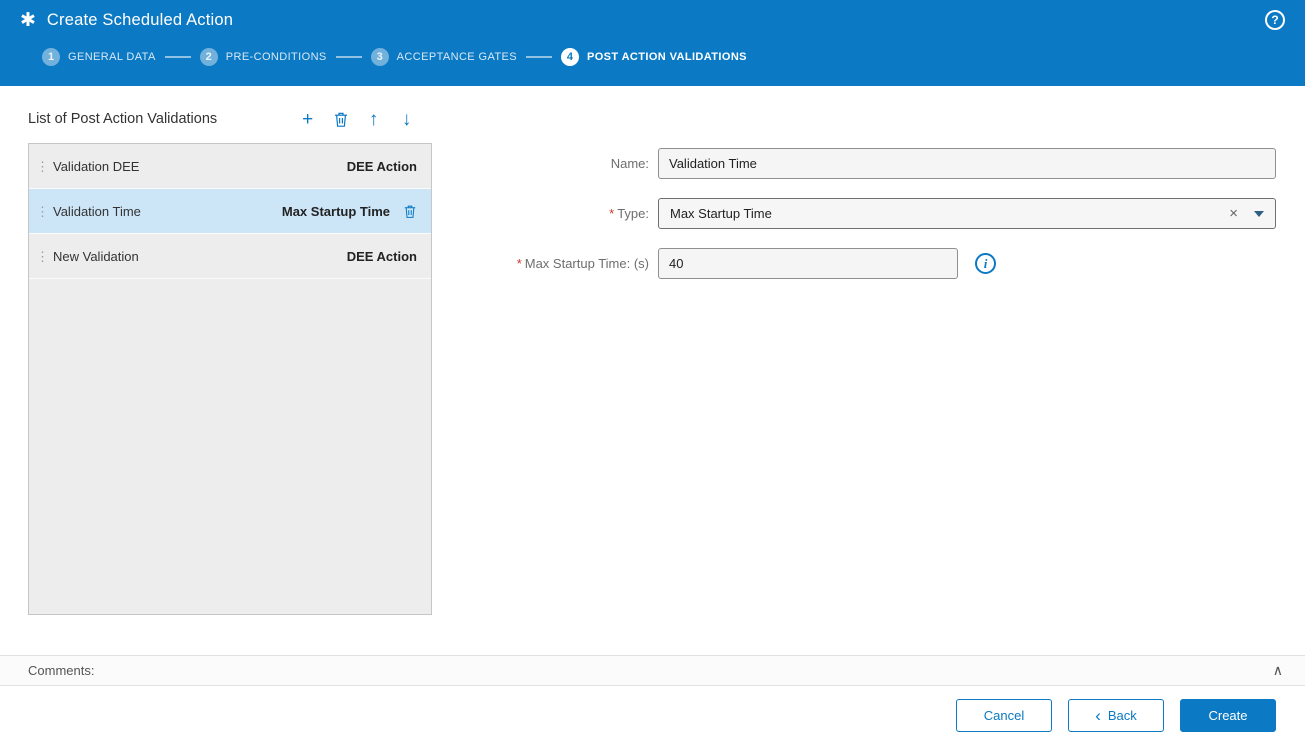  What do you see at coordinates (985, 263) in the screenshot?
I see `info-icon: i` at bounding box center [985, 263].